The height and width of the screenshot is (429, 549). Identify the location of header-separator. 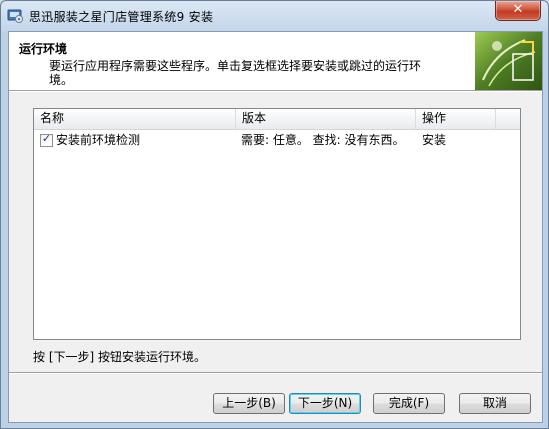
(275, 91).